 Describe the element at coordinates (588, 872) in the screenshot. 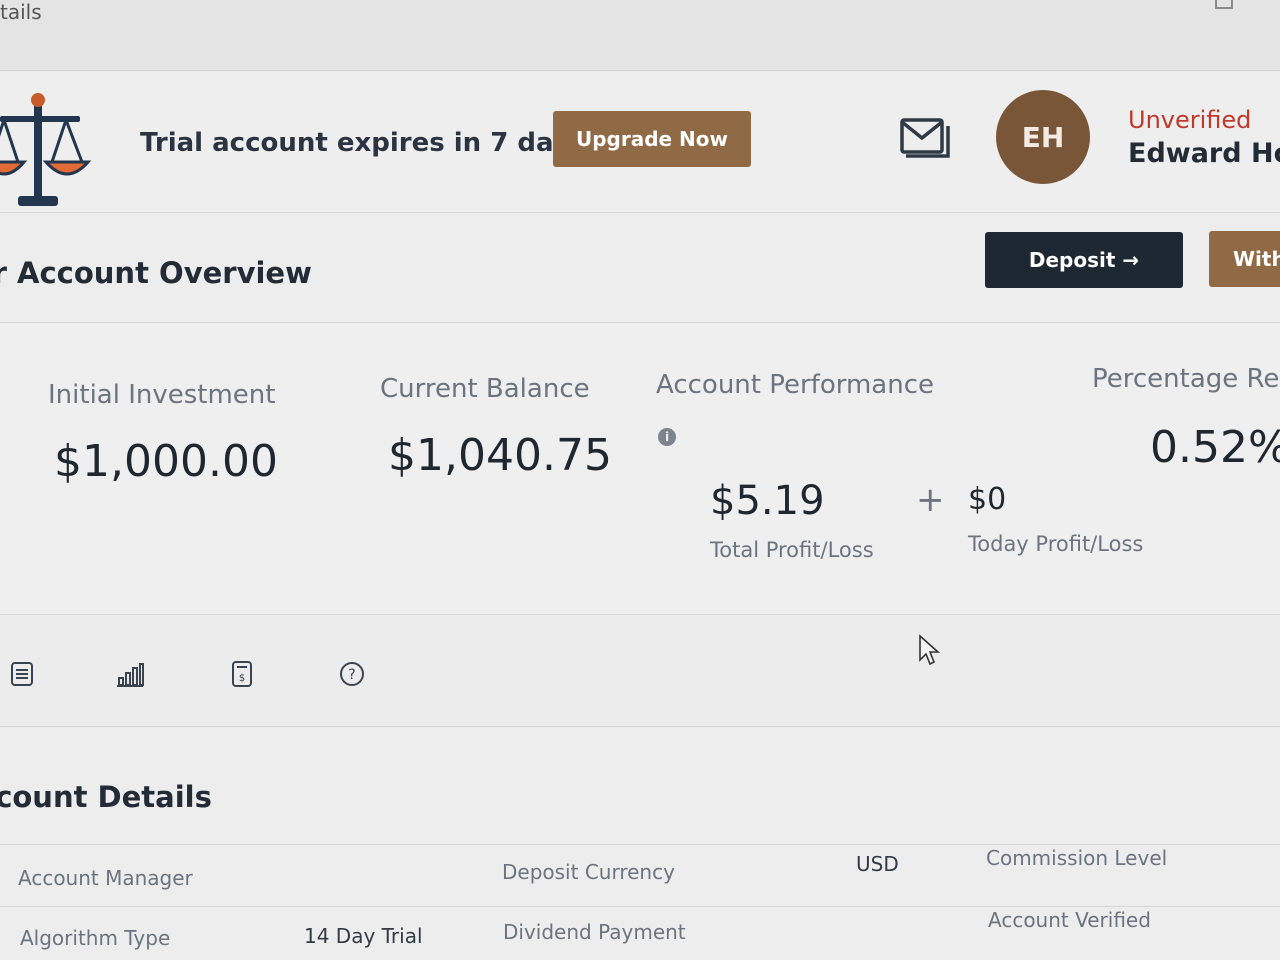

I see `deposit-currency-label: Deposit Currency` at that location.